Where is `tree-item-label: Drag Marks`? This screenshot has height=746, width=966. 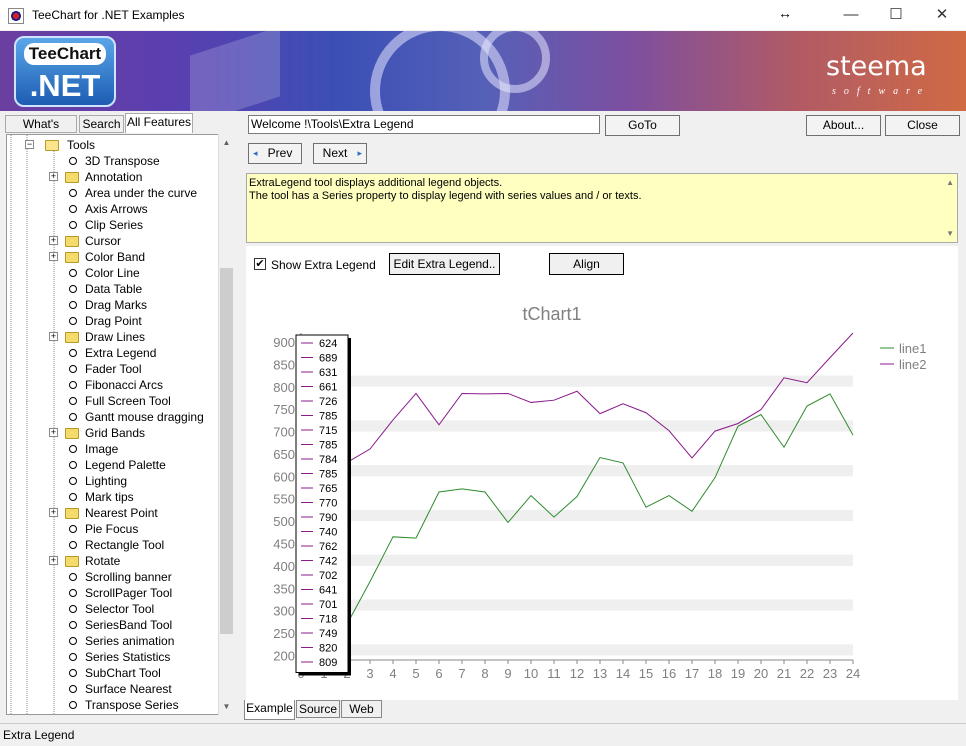
tree-item-label: Drag Marks is located at coordinates (116, 305).